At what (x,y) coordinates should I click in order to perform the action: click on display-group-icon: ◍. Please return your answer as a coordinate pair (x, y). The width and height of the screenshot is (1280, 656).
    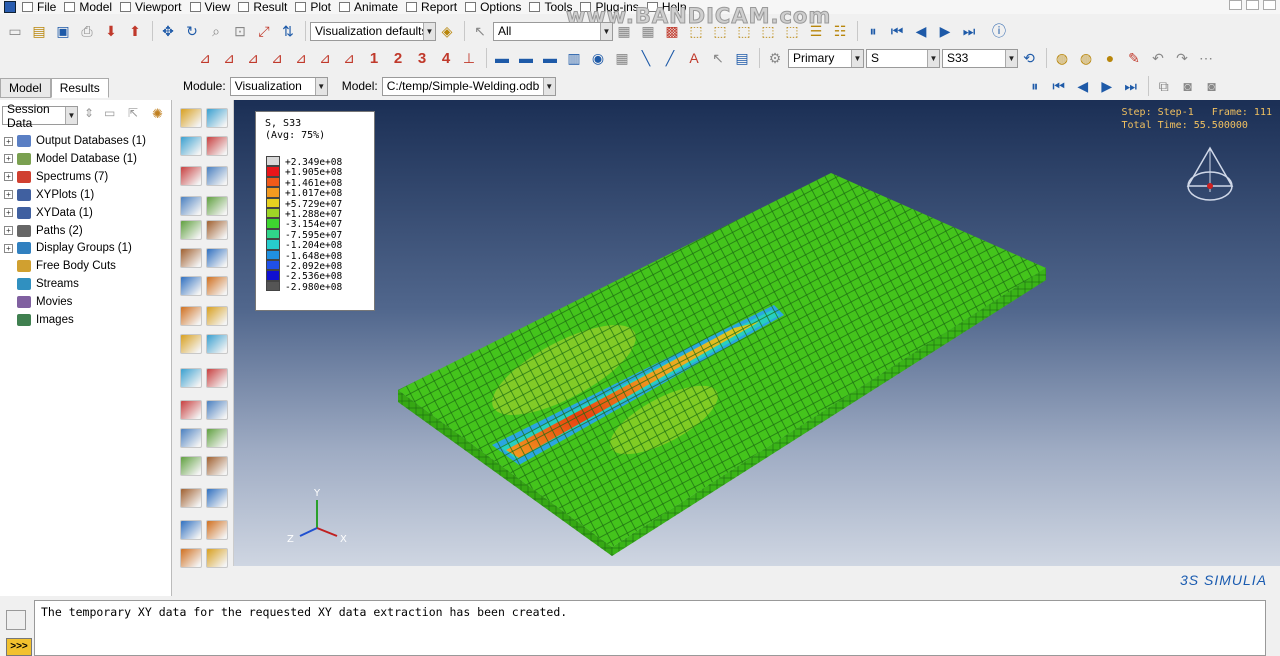
    Looking at the image, I should click on (1062, 58).